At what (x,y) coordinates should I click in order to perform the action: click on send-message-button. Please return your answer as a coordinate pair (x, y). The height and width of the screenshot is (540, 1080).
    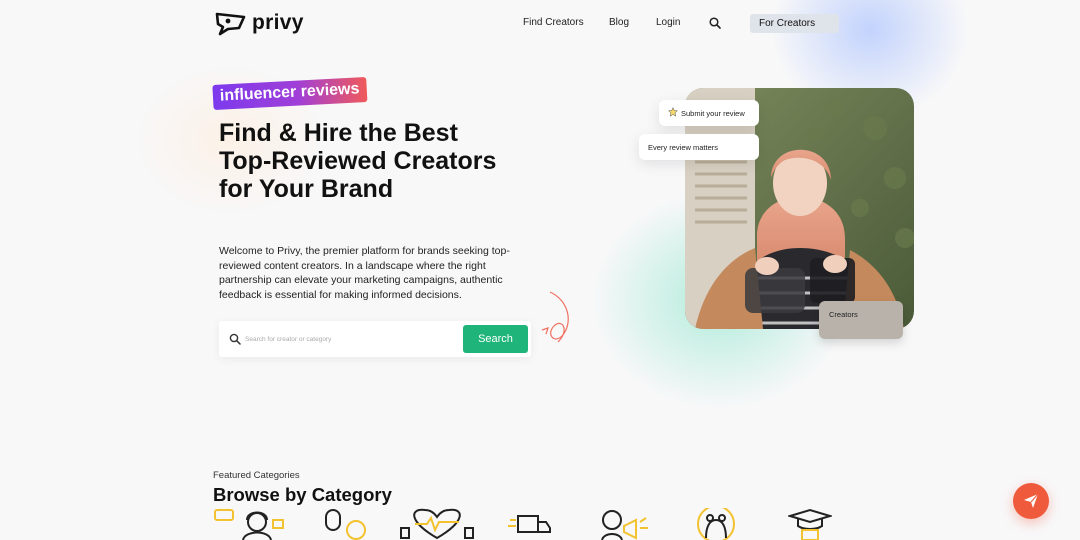
    Looking at the image, I should click on (1031, 501).